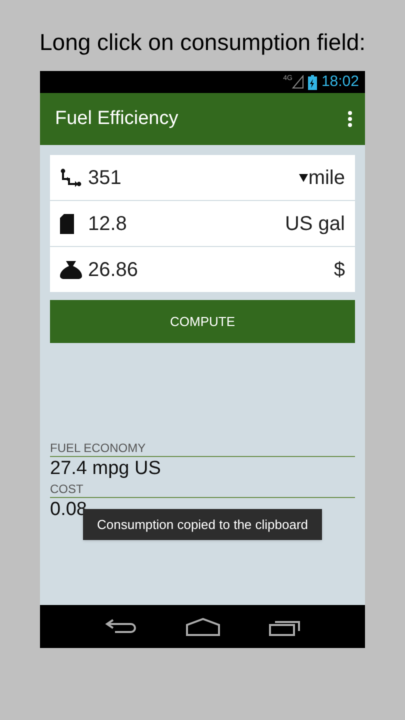 The width and height of the screenshot is (405, 720). I want to click on battery-icon, so click(313, 82).